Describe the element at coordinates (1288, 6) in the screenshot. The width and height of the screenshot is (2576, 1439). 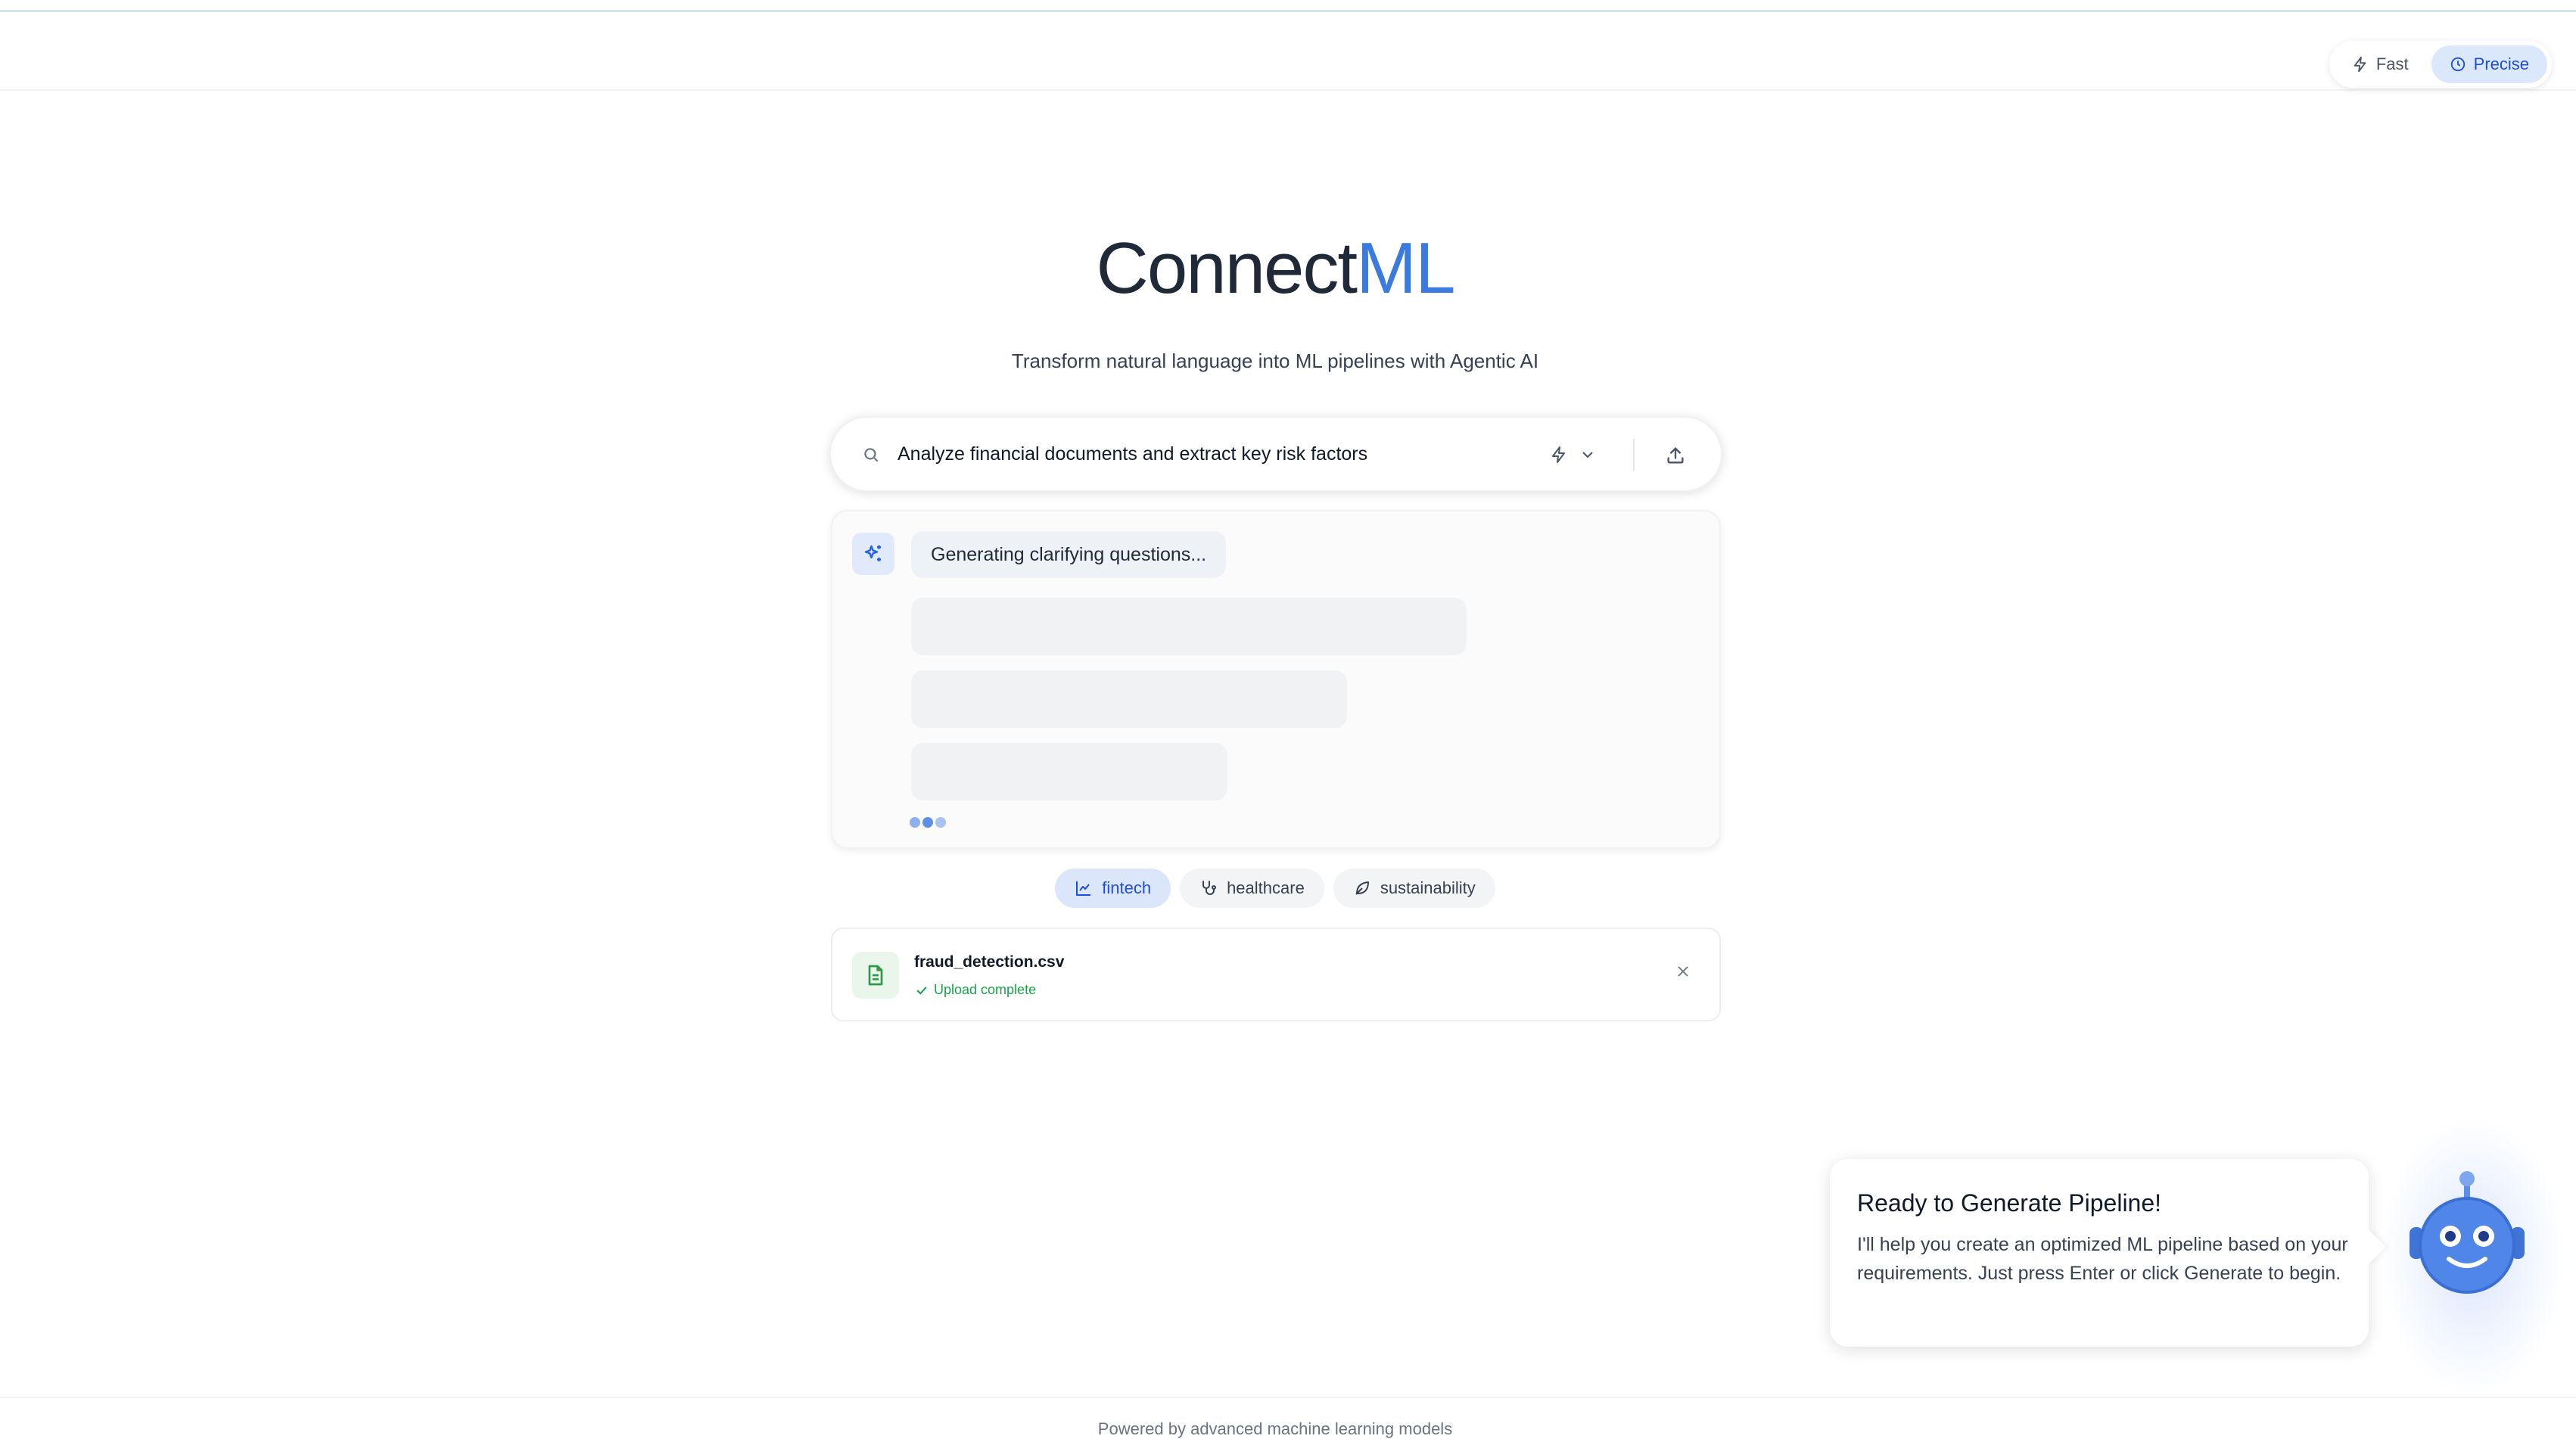
I see `top-accent-line` at that location.